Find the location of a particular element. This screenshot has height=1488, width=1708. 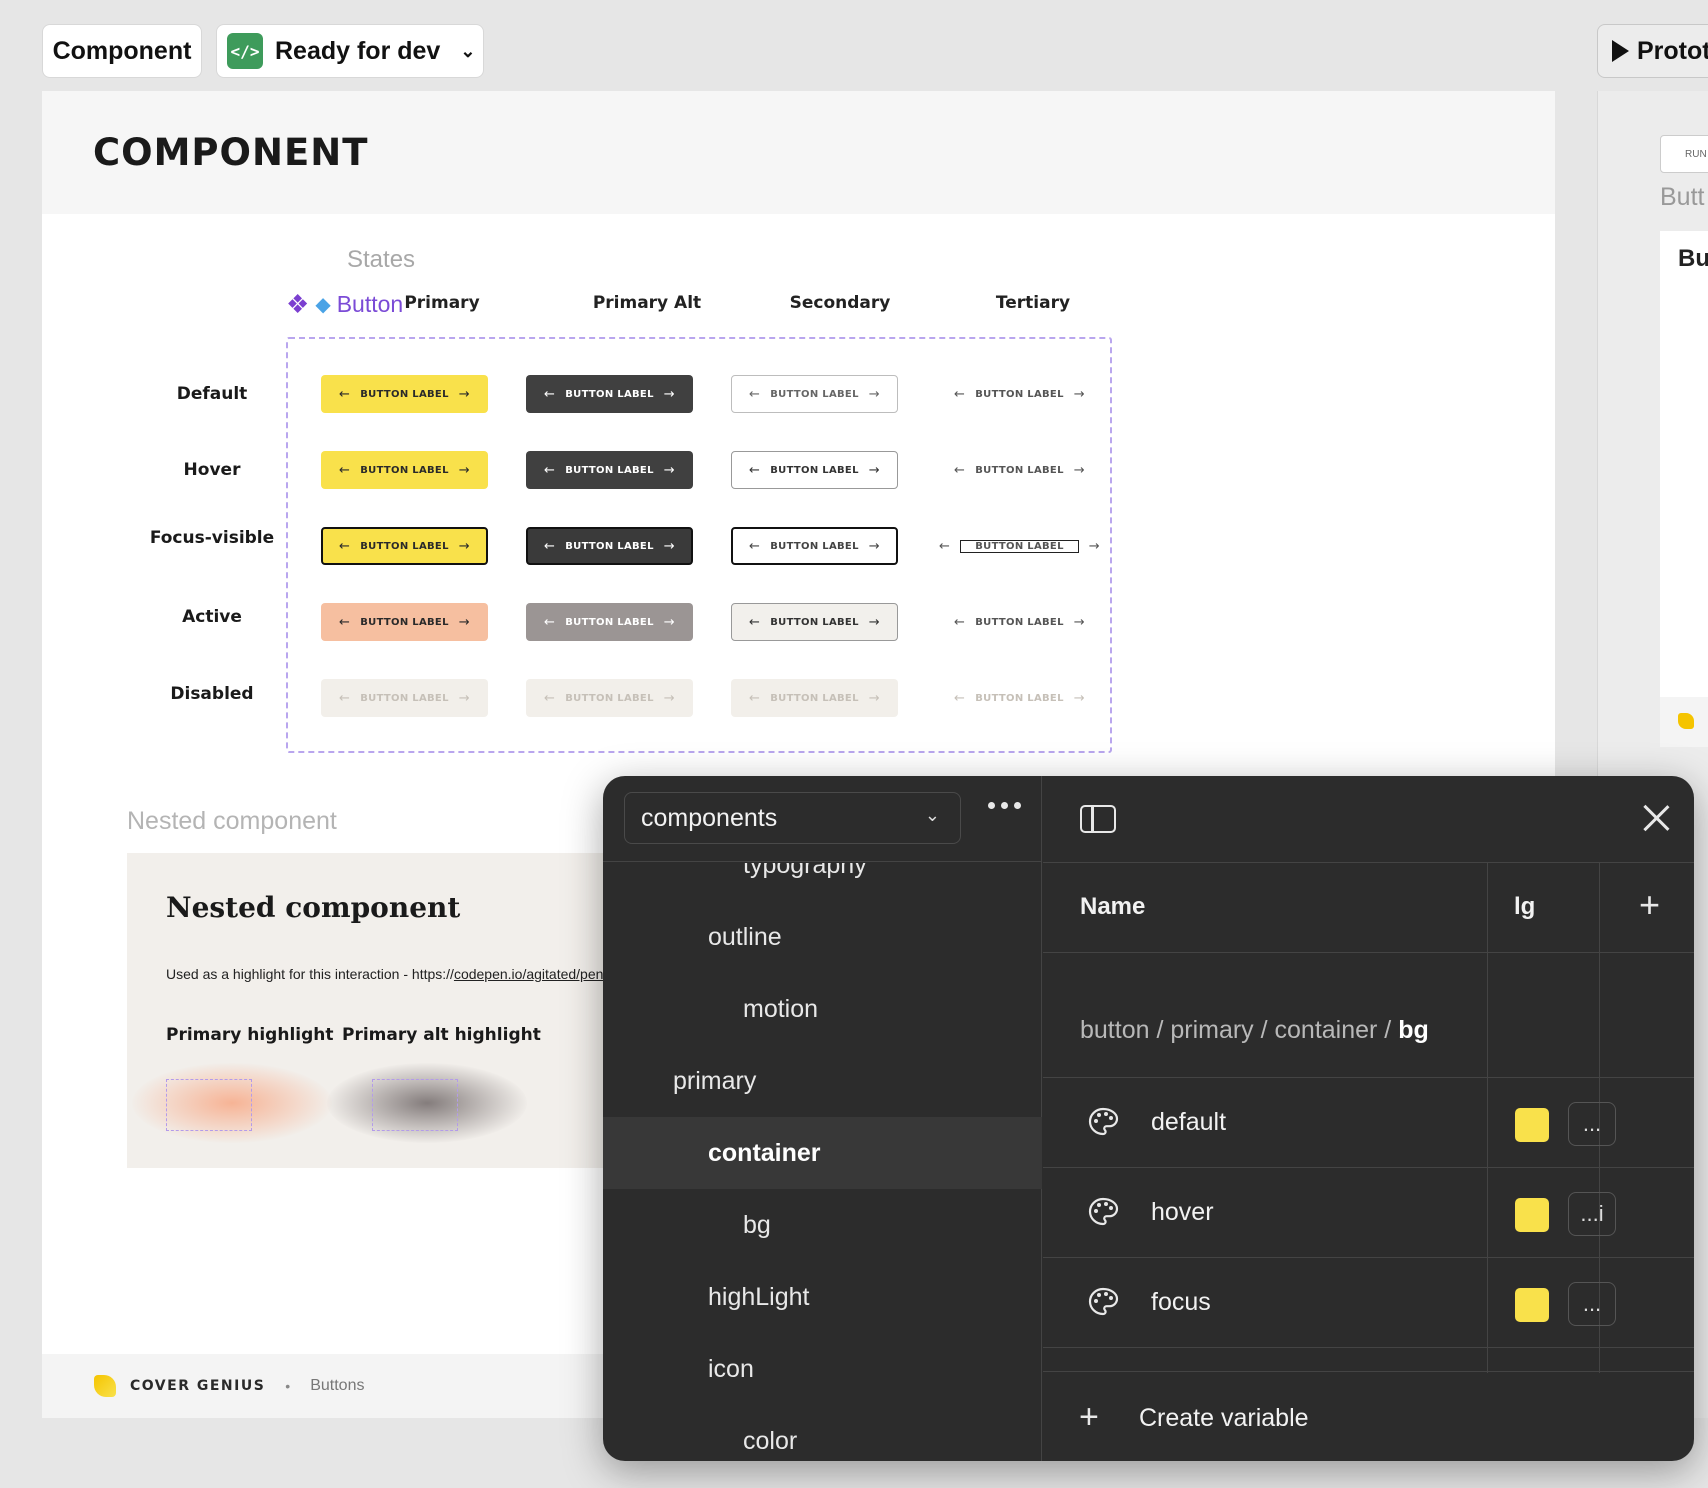

tree-item-label: outline is located at coordinates (745, 936).